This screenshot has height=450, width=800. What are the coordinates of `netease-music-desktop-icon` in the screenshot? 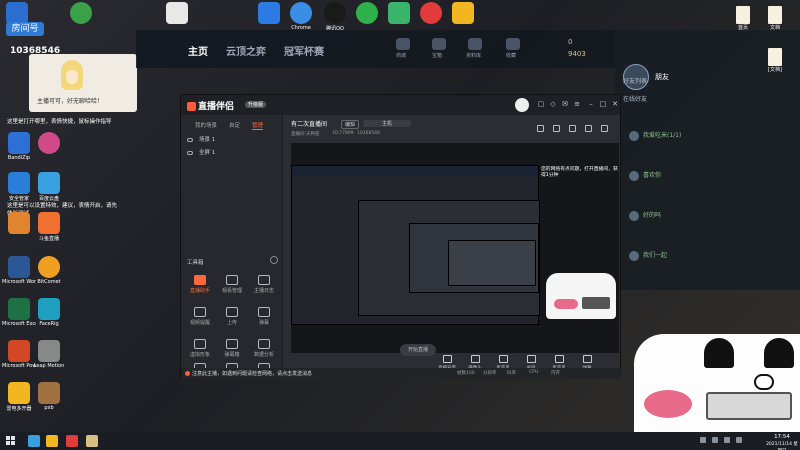 It's located at (431, 13).